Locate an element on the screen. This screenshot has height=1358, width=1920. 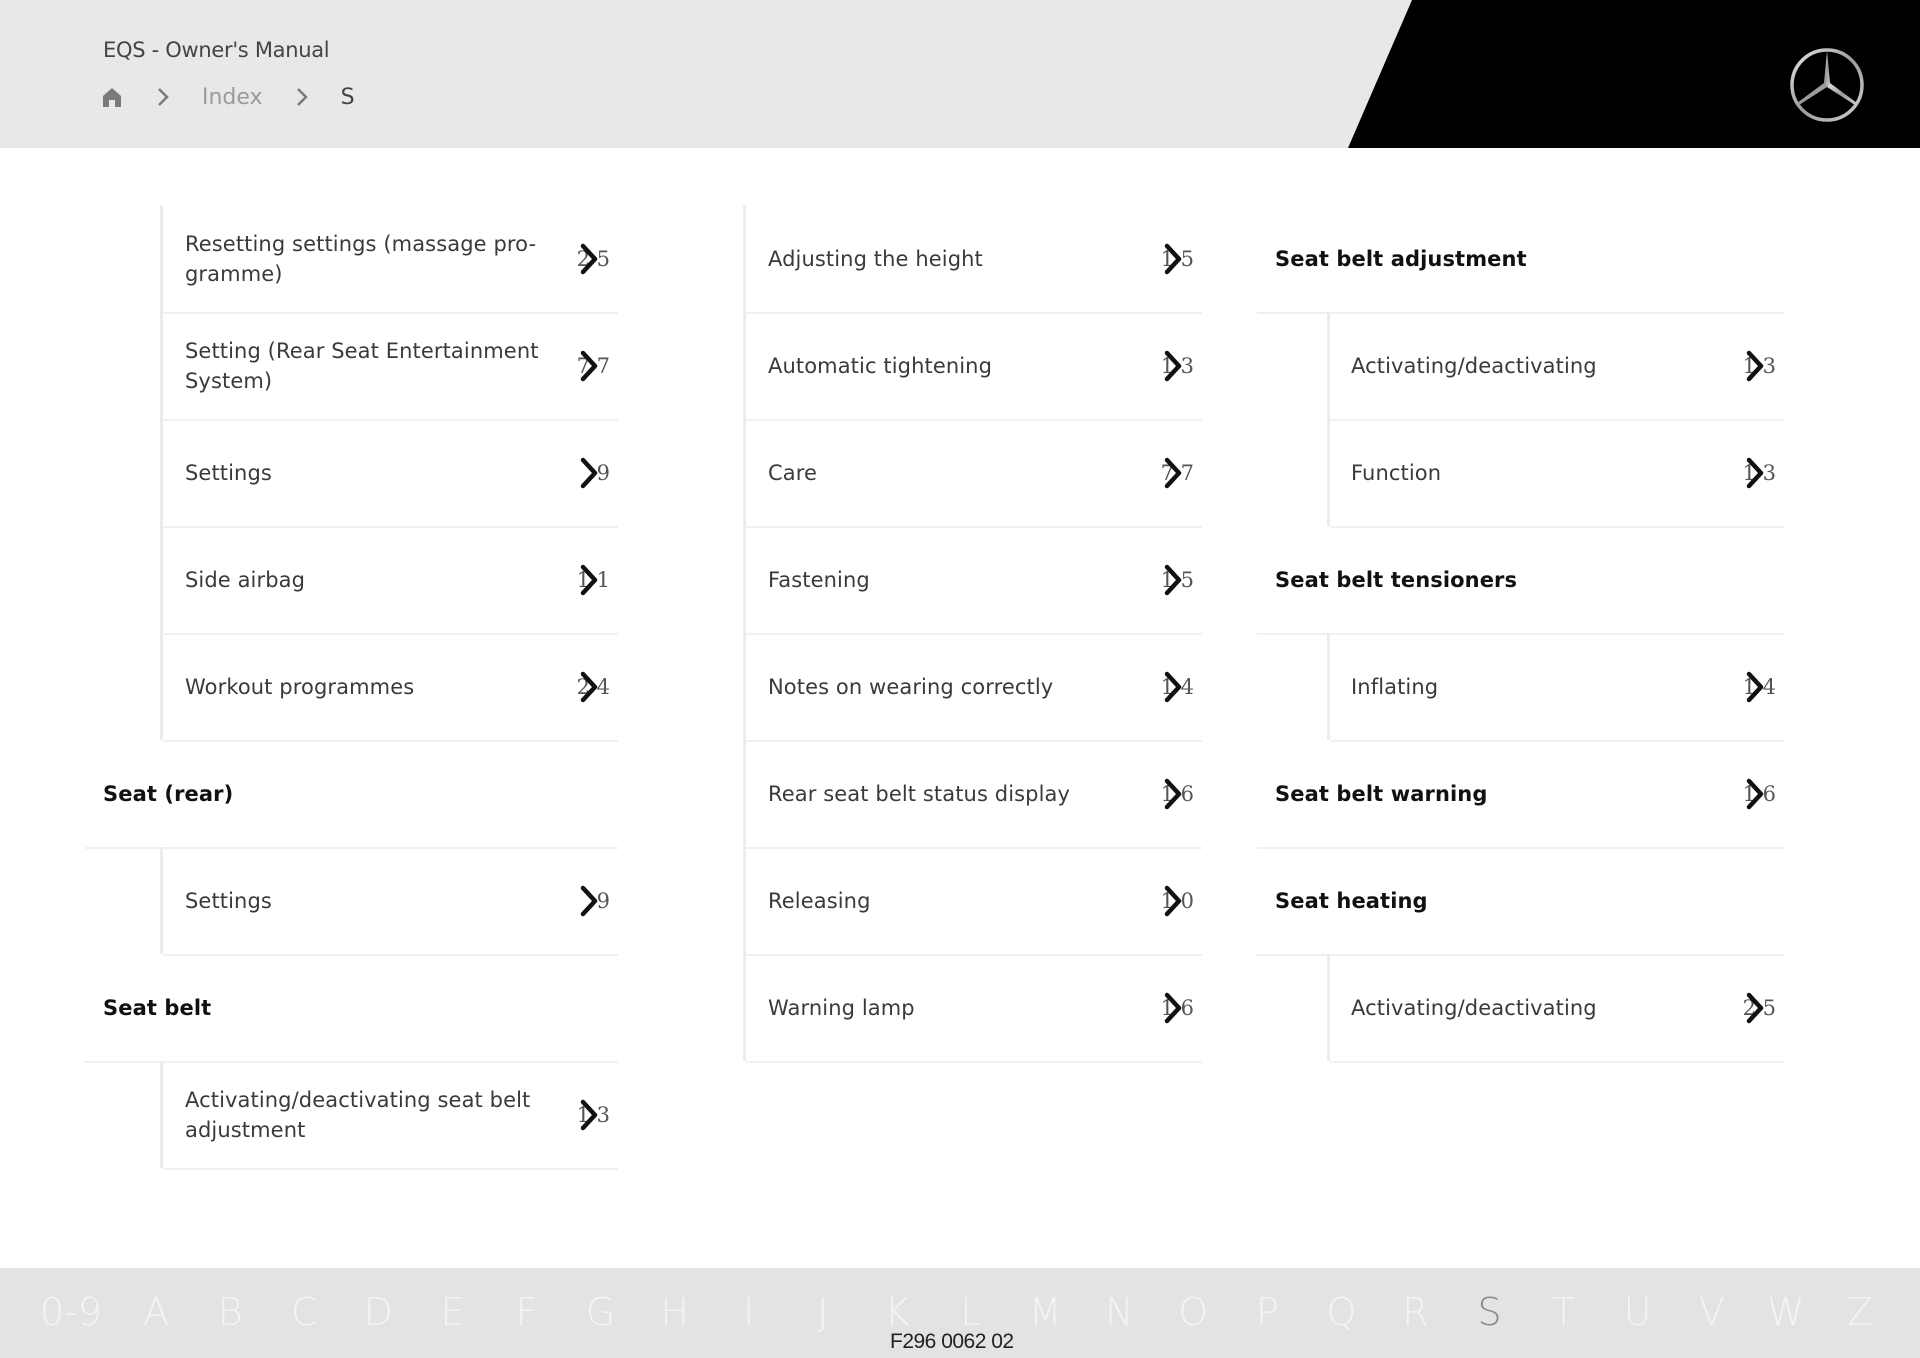
alphabet-index: 0-9 A B C D E F G H I J K L M N O P Q R S T U V W Z is located at coordinates (960, 1312).